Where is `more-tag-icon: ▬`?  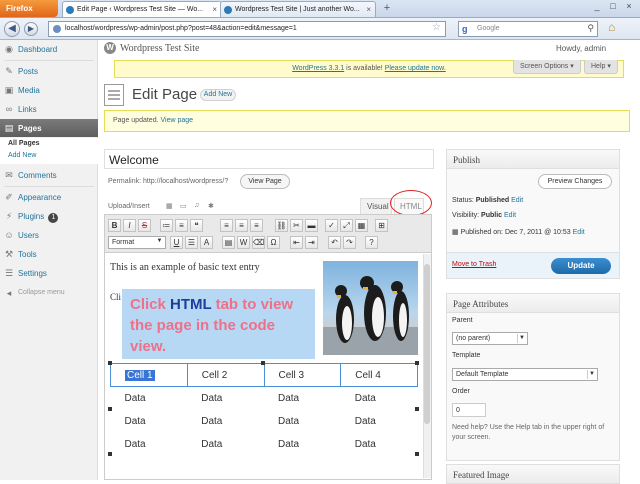
more-tag-icon: ▬ is located at coordinates (311, 225).